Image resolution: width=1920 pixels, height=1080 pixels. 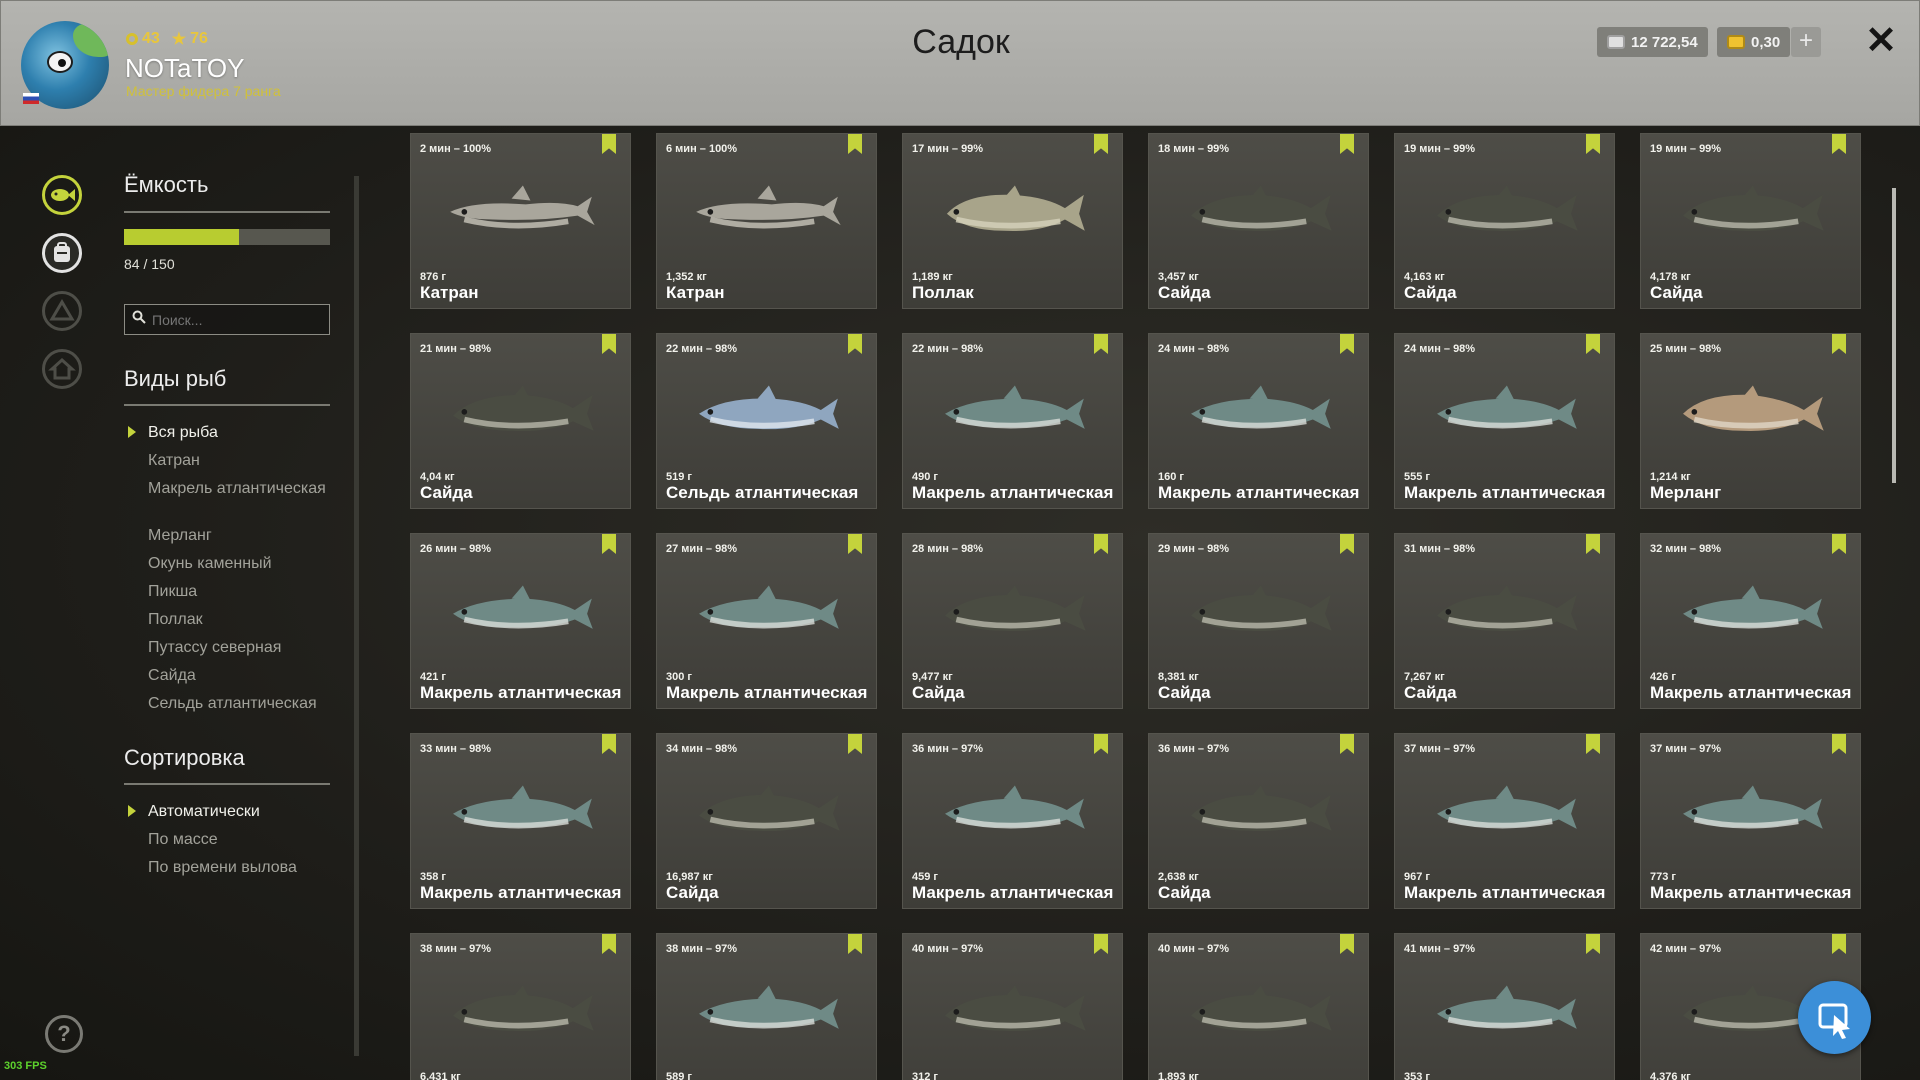 I want to click on fish-name: Сайда, so click(x=1676, y=292).